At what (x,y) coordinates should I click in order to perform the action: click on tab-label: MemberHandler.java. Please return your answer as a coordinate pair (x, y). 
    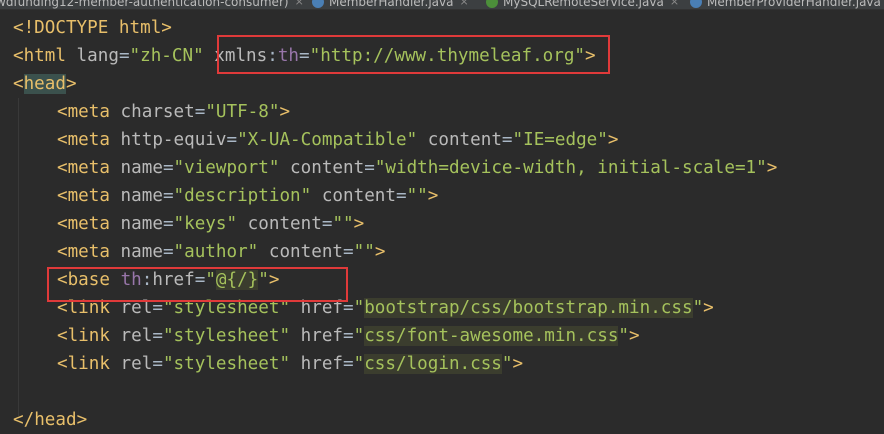
    Looking at the image, I should click on (391, 4).